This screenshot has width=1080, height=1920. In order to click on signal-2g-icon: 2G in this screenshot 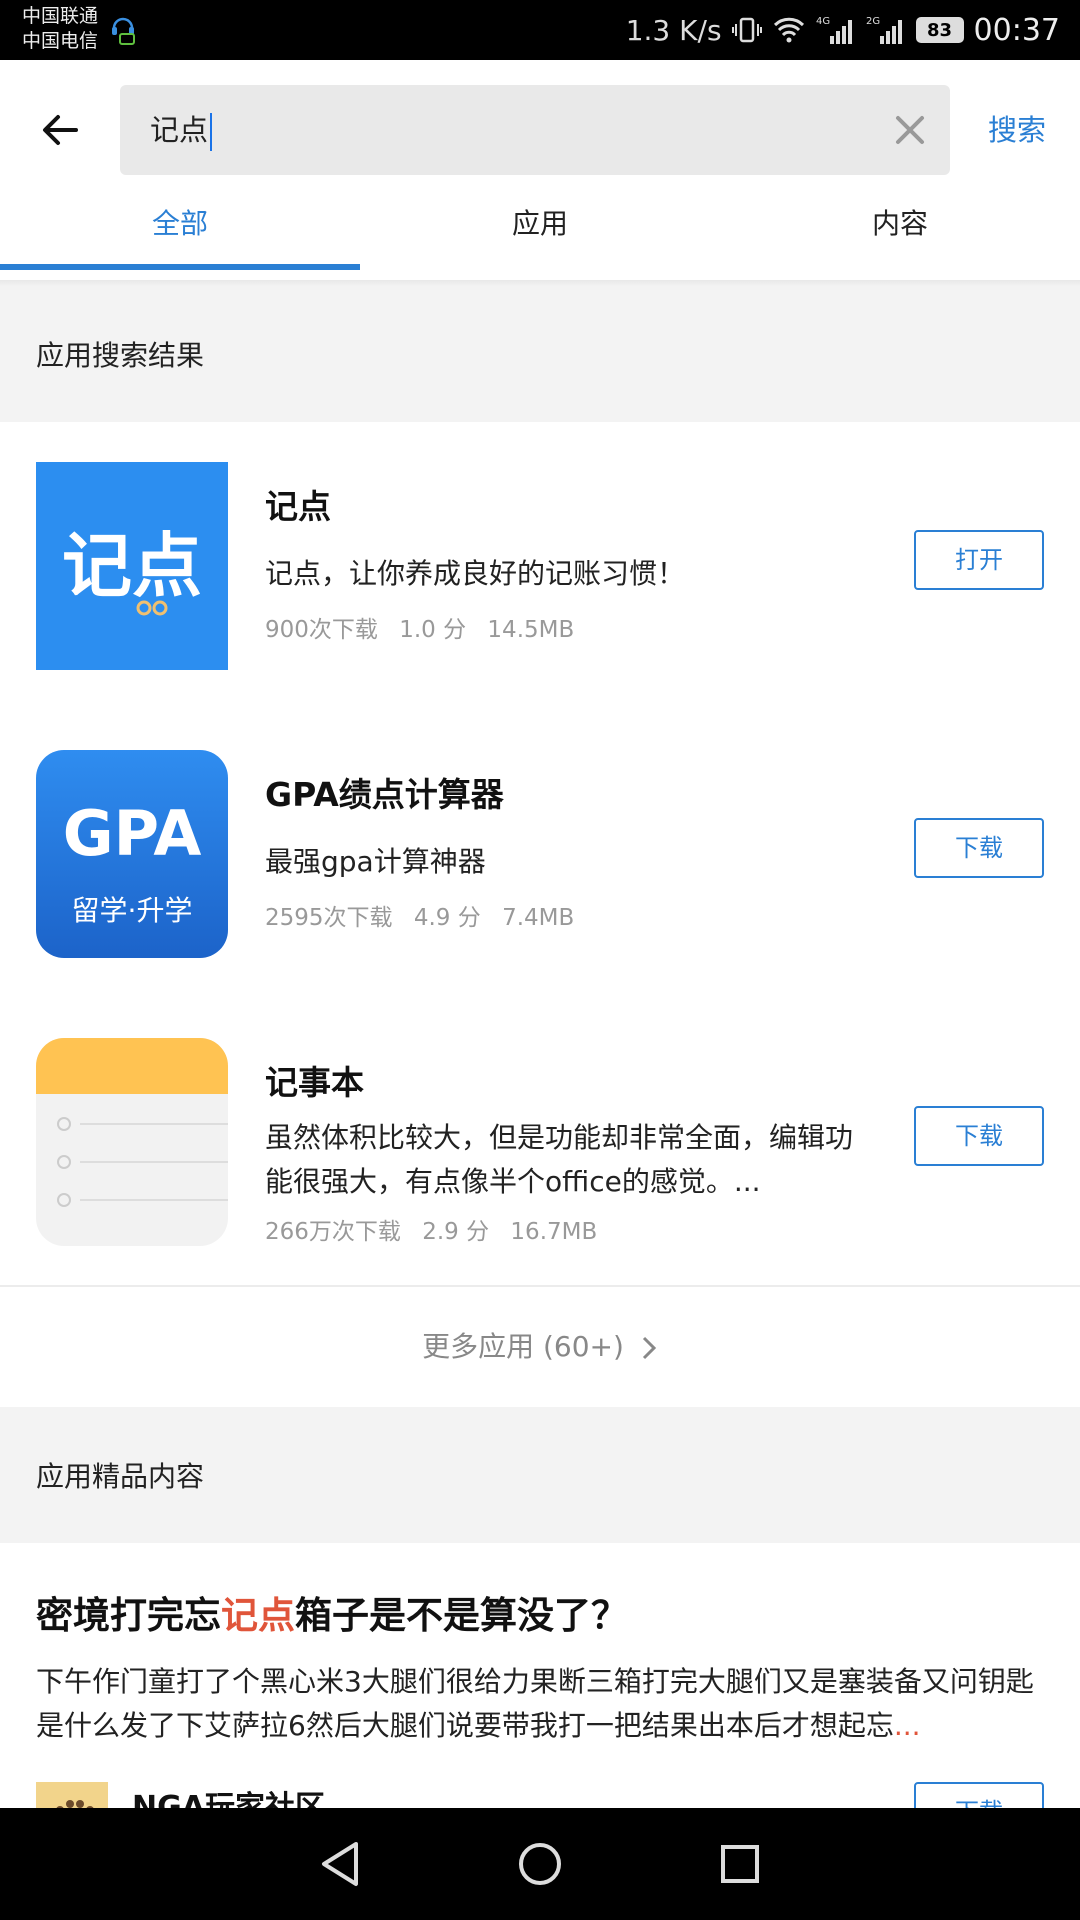, I will do `click(884, 30)`.